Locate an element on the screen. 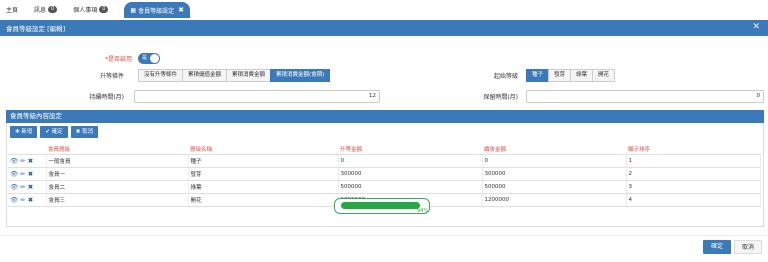 The height and width of the screenshot is (262, 768). table-header-actions is located at coordinates (27, 149).